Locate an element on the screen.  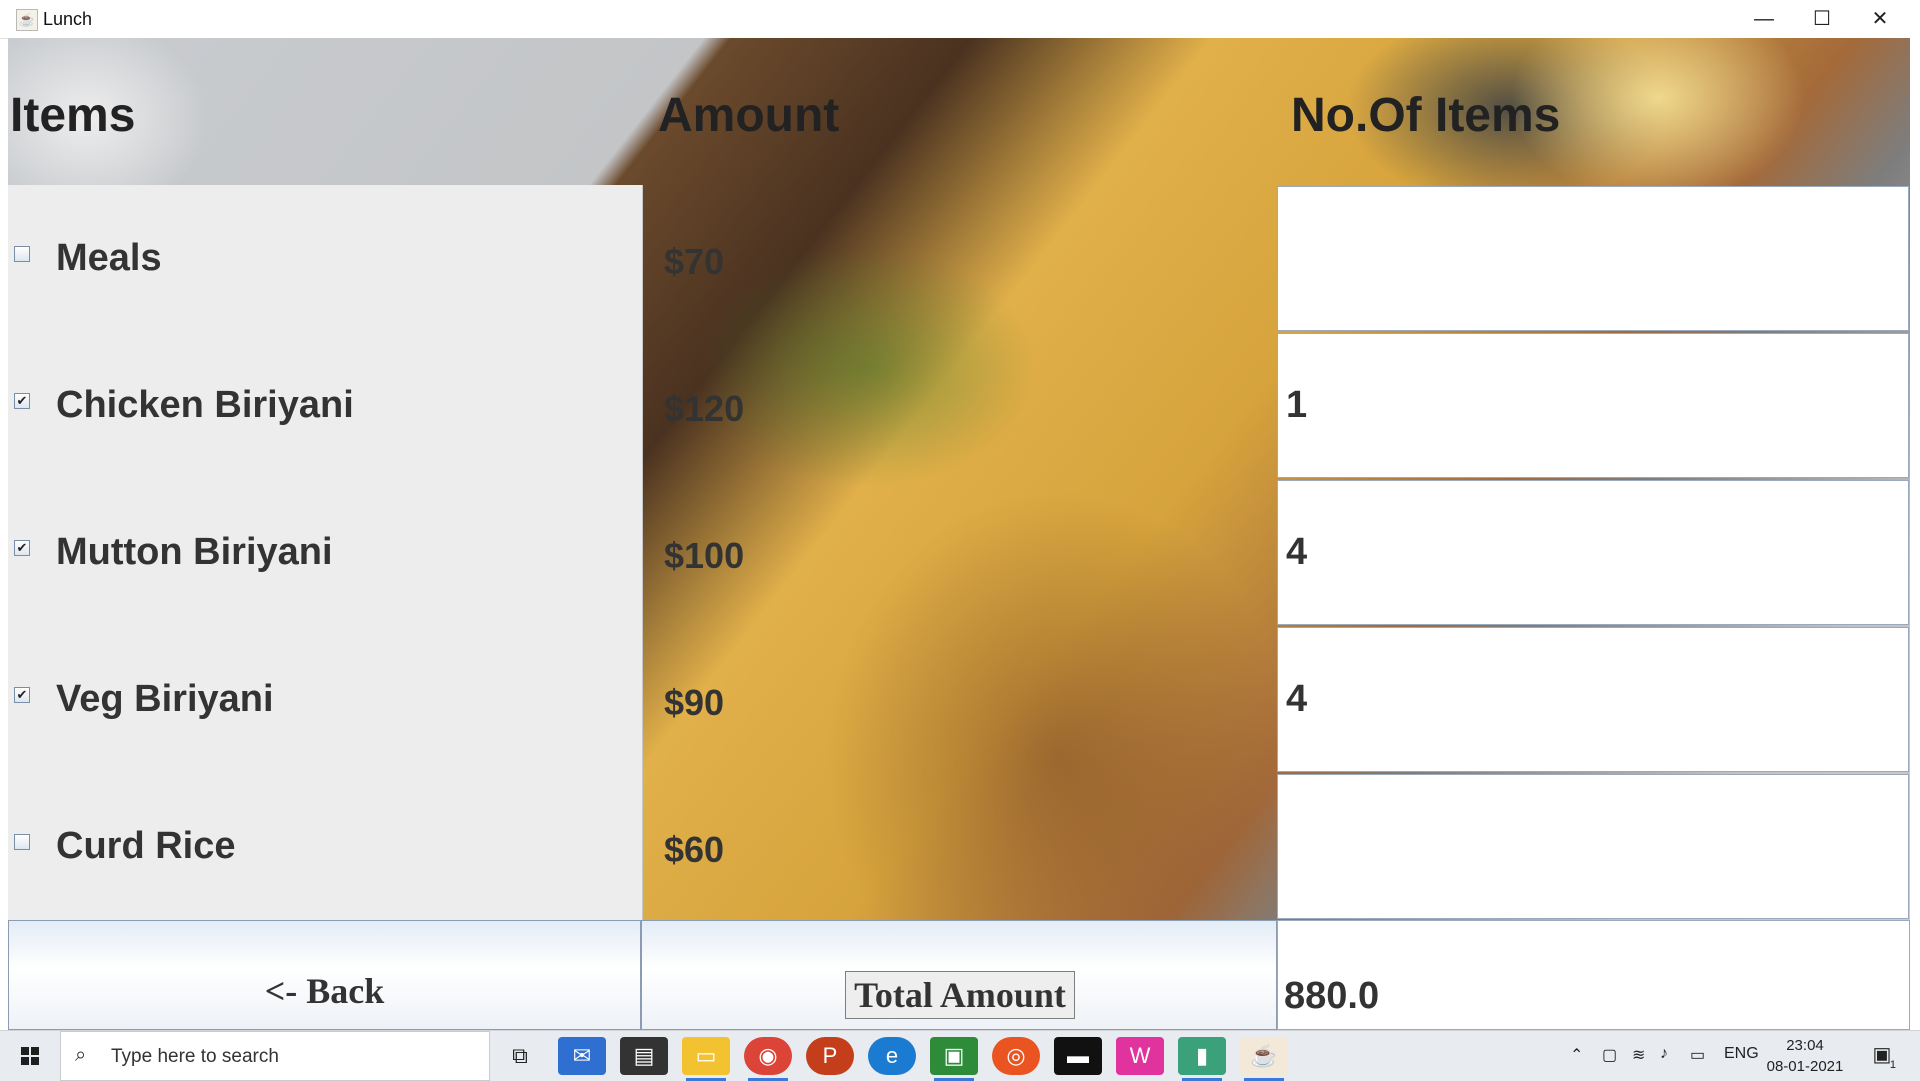
clock-date: 08-01-2021 is located at coordinates (1805, 1066).